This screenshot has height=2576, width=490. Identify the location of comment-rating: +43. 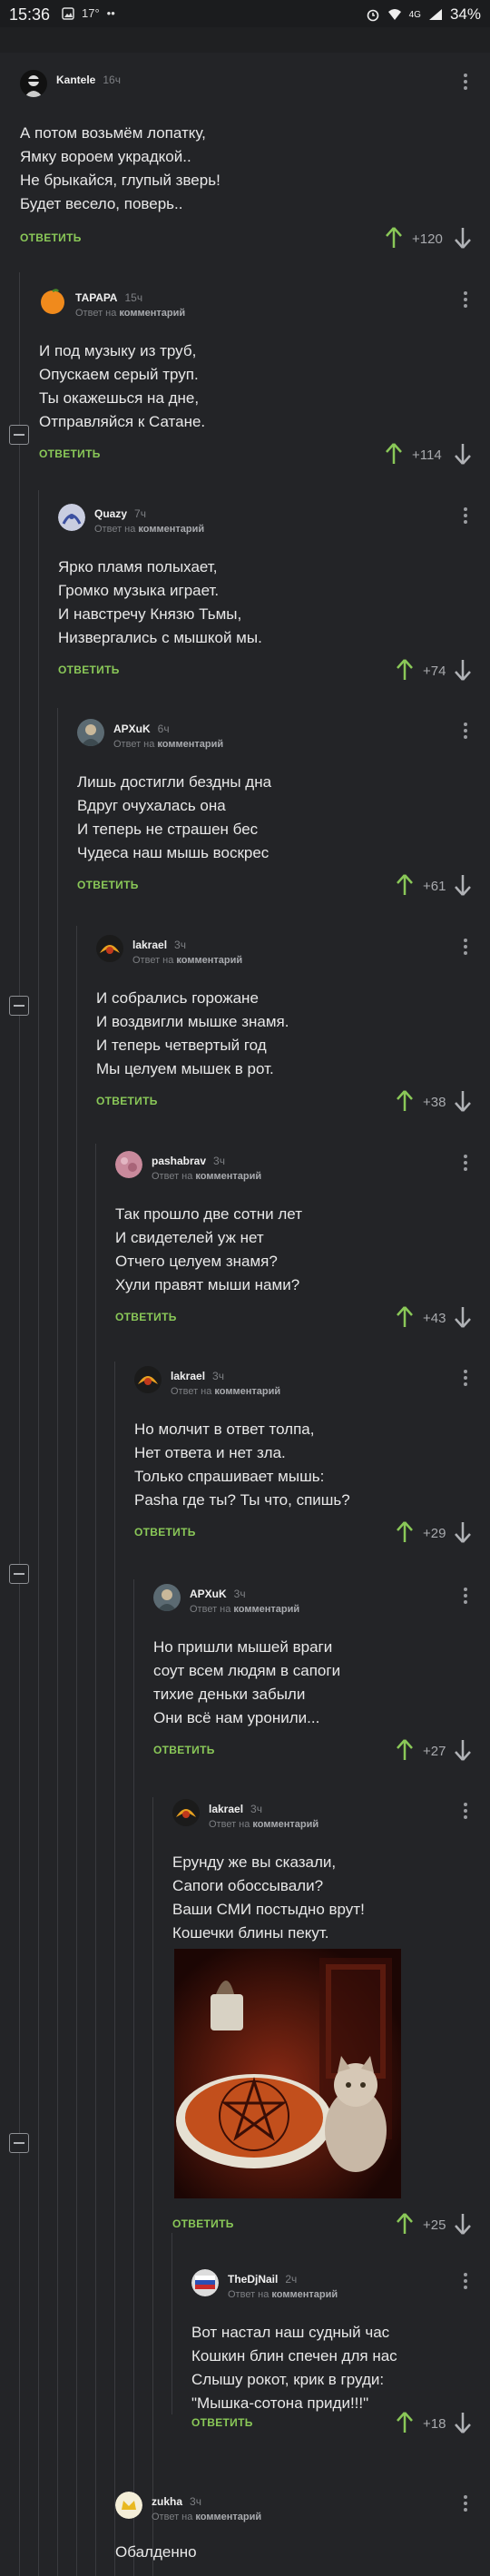
(434, 1318).